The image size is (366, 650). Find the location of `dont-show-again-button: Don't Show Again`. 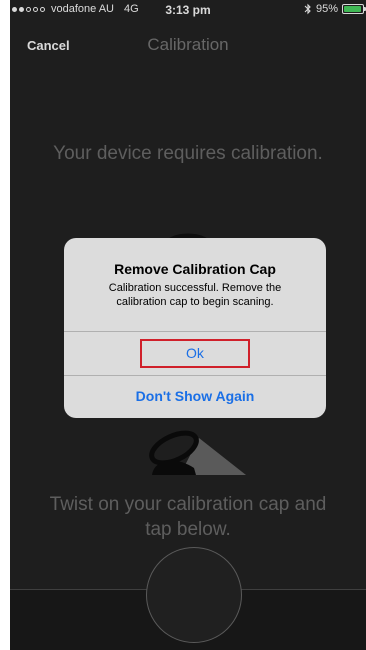

dont-show-again-button: Don't Show Again is located at coordinates (195, 396).